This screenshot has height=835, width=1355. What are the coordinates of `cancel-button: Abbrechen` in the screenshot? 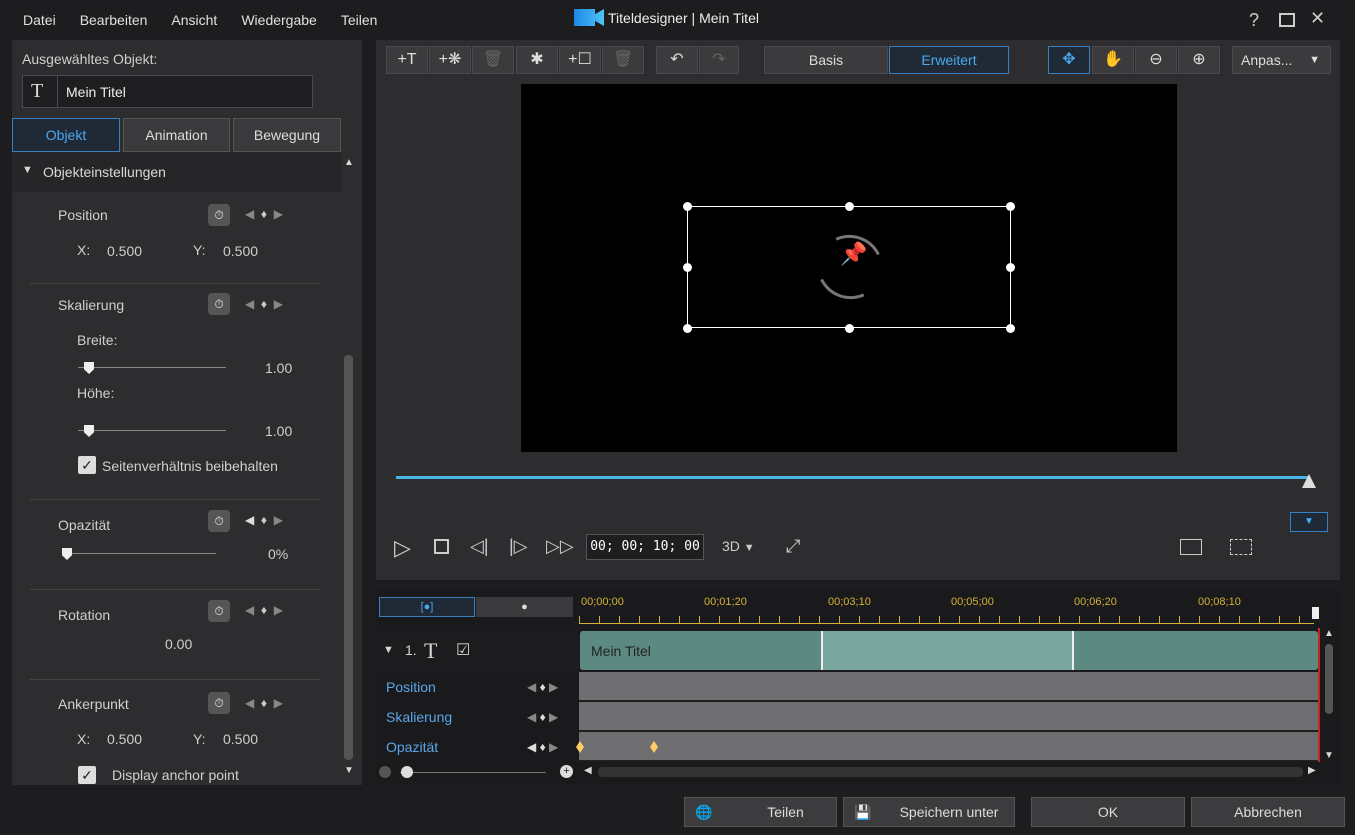 It's located at (1268, 812).